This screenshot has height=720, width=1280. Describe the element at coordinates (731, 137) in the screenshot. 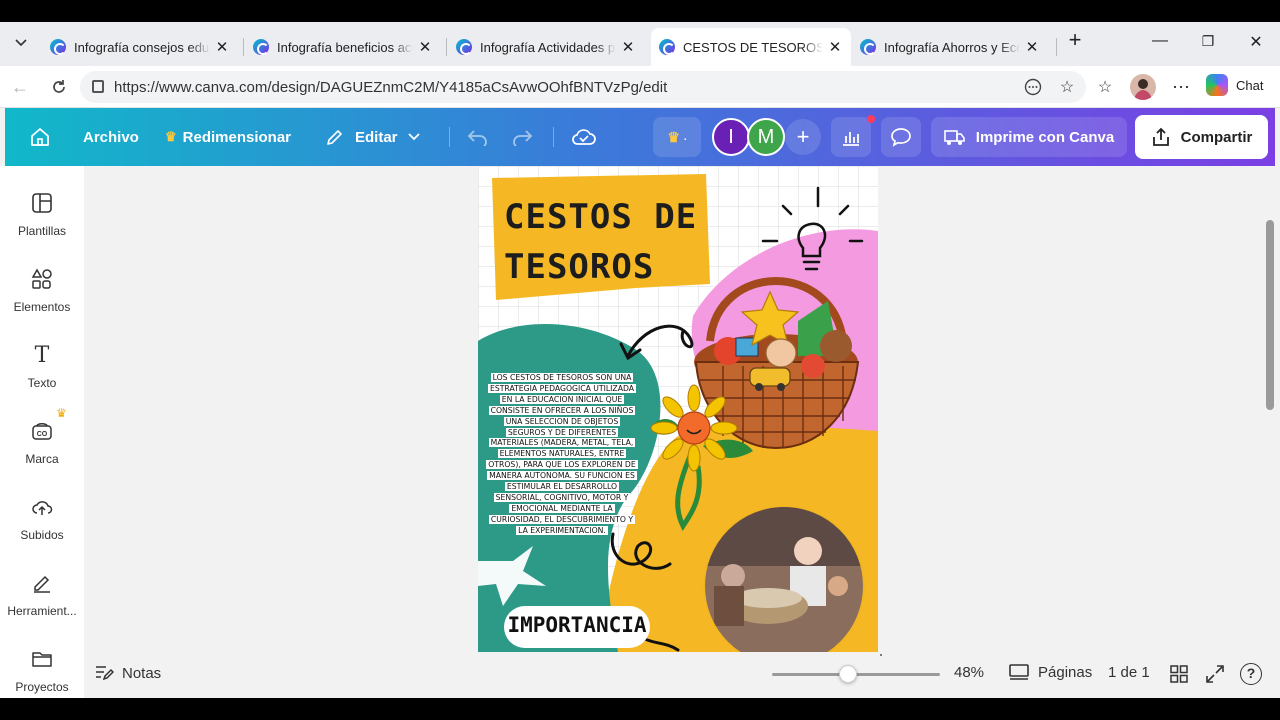

I see `collaborator-avatar: I` at that location.